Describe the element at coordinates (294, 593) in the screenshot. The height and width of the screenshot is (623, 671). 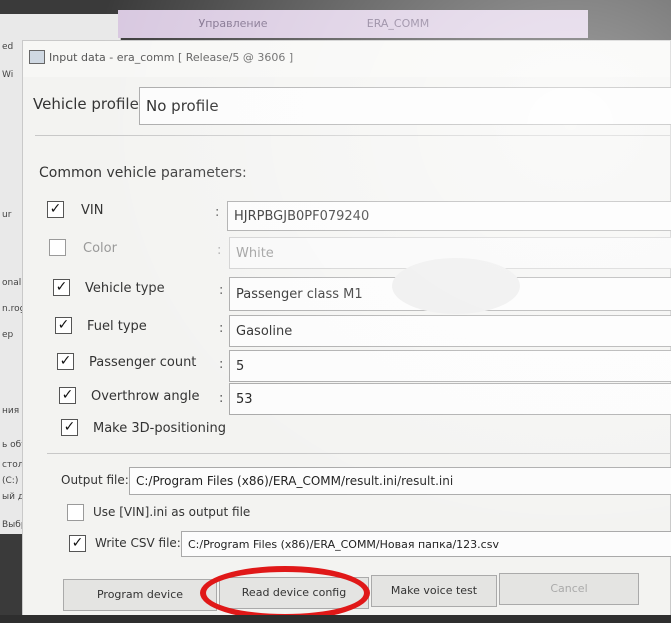
I see `read-device-config-button: Read device config` at that location.